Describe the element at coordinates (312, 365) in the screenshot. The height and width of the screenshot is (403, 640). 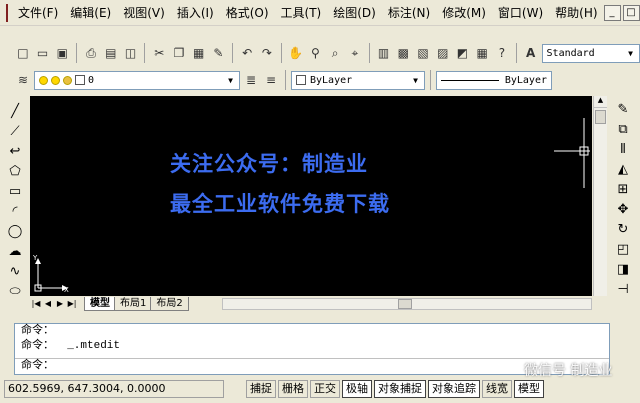
I see `command-input: 命令：` at that location.